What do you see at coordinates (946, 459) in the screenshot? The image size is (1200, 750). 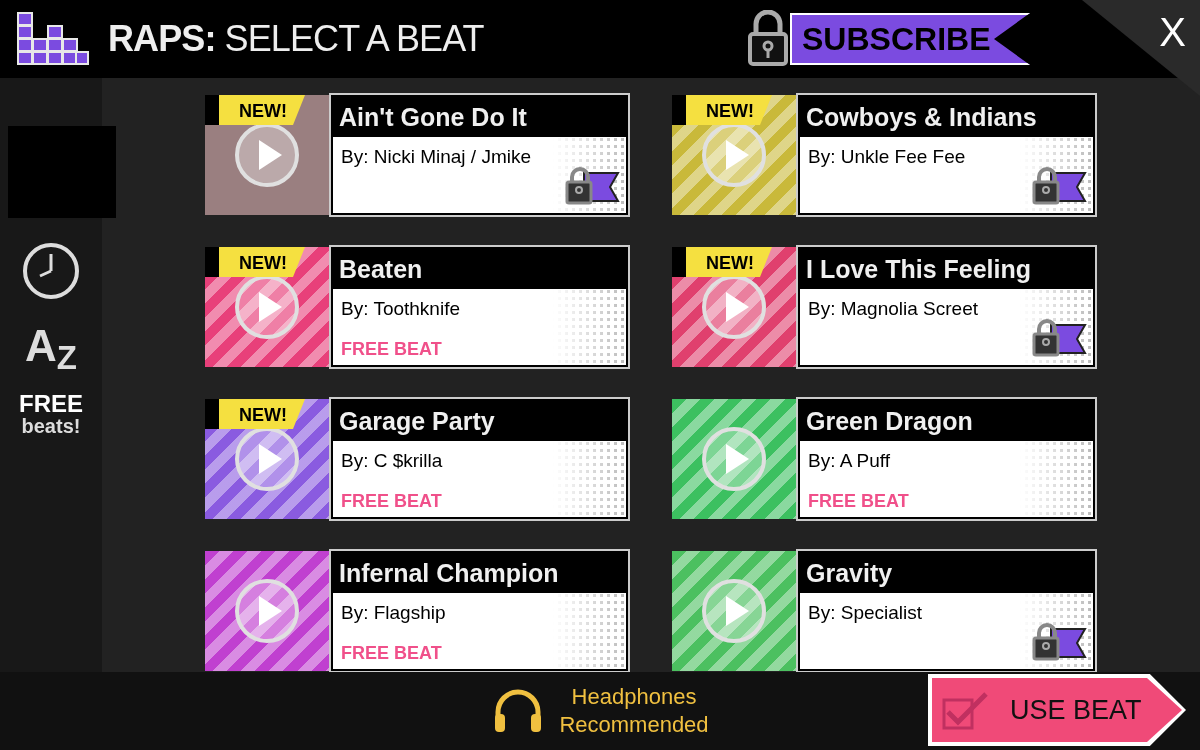 I see `beat-info-panel: Green Dragon By: A Puff FREE BEAT` at bounding box center [946, 459].